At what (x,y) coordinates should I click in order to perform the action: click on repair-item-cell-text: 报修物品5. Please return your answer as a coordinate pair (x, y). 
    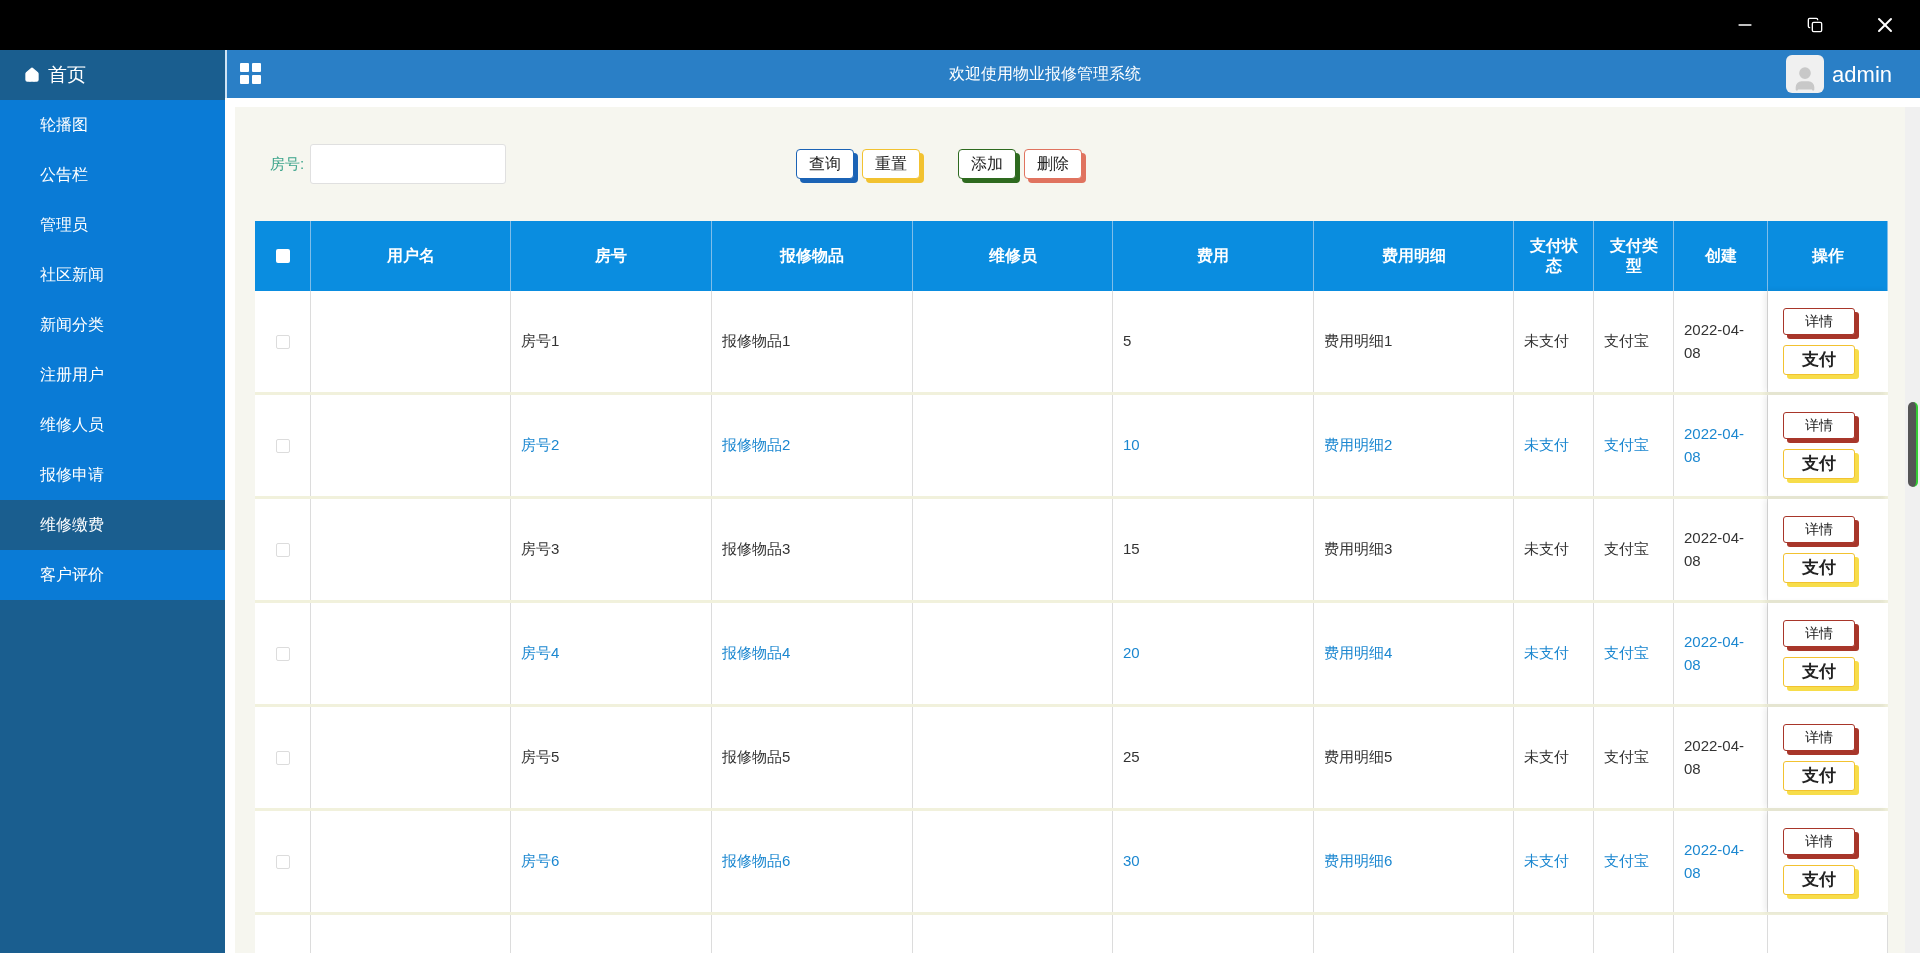
    Looking at the image, I should click on (756, 757).